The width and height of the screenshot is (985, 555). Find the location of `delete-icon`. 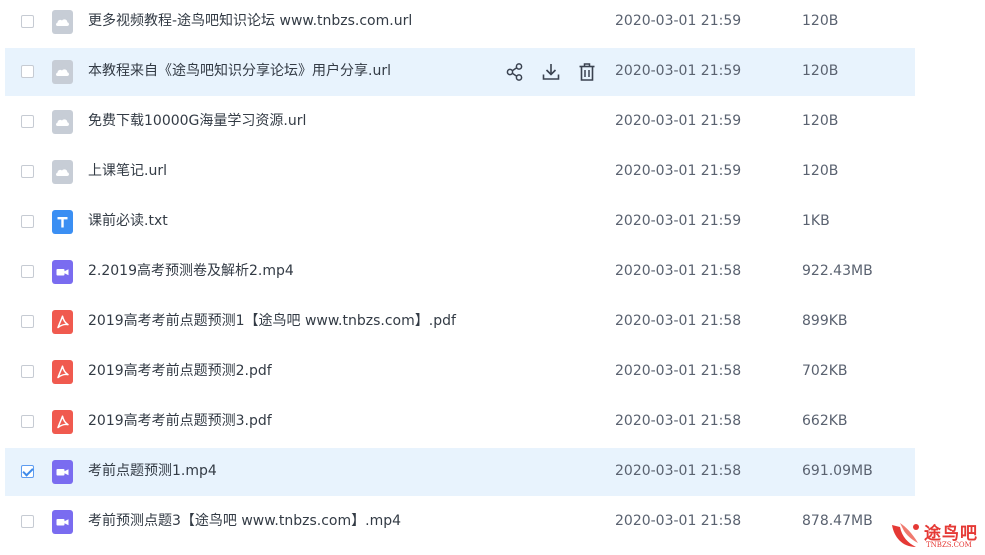

delete-icon is located at coordinates (587, 72).